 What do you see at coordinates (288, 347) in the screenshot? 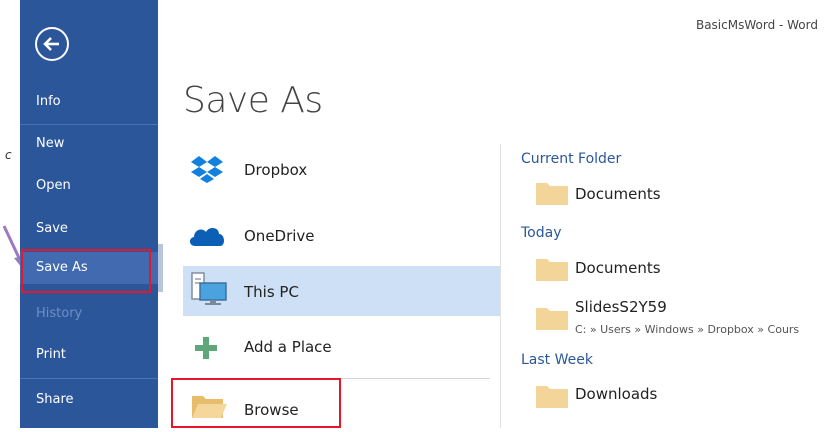
I see `place-label-add-a-place: Add a Place` at bounding box center [288, 347].